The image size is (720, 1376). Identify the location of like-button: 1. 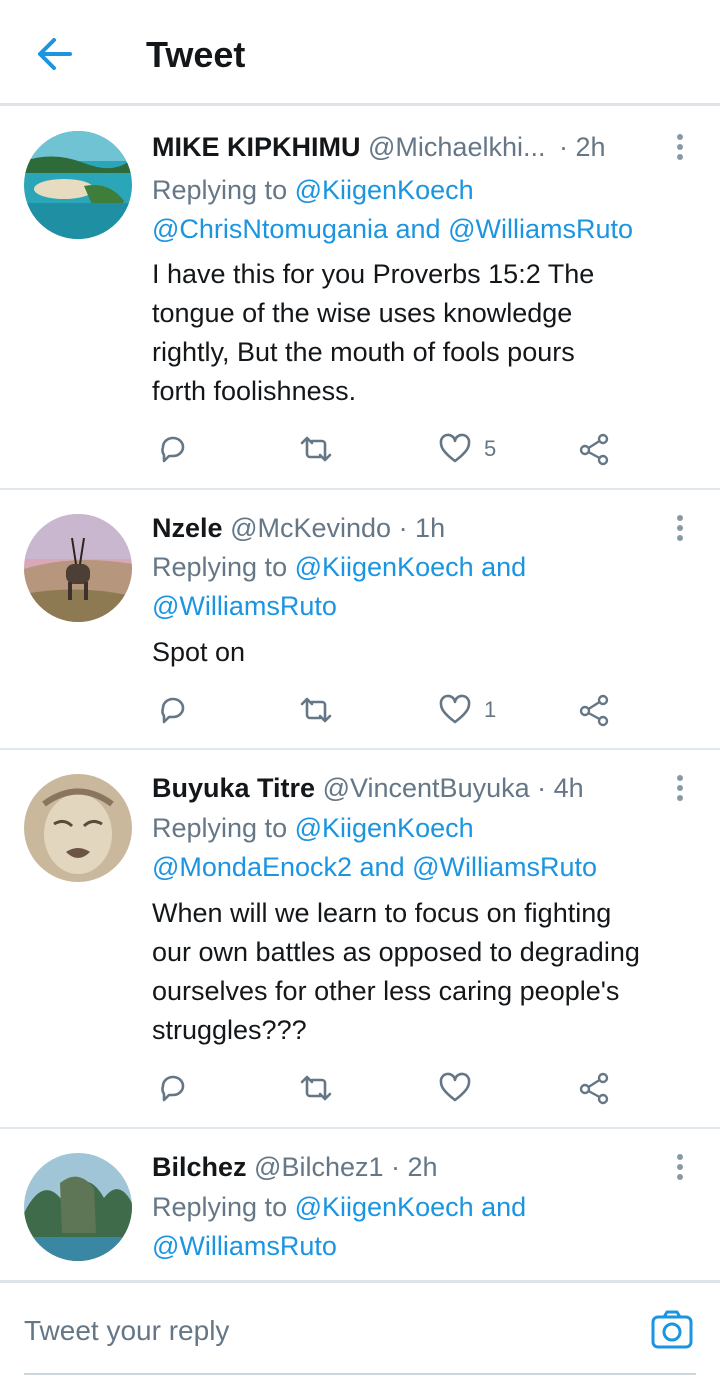
(467, 710).